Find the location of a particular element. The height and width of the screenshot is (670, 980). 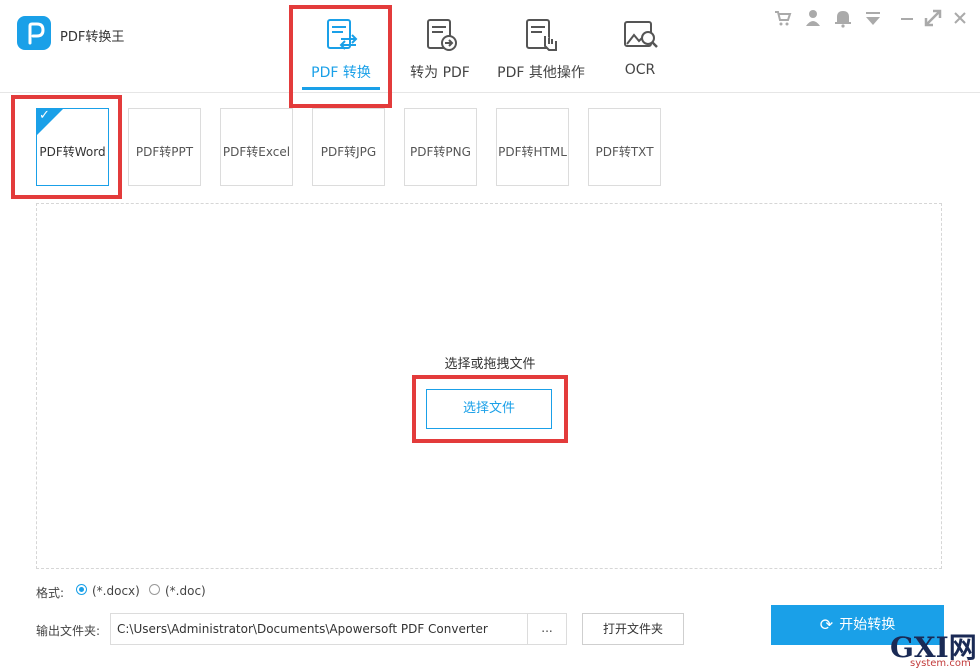

format-doc-radio is located at coordinates (154, 589).